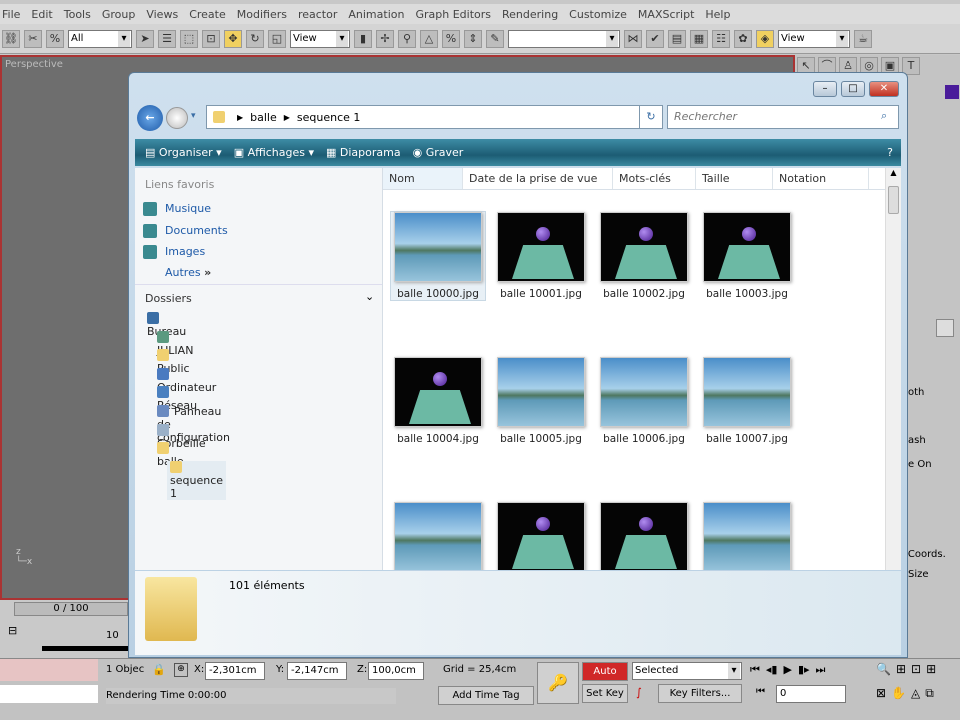  Describe the element at coordinates (898, 693) in the screenshot. I see `pan-icon: ✋` at that location.